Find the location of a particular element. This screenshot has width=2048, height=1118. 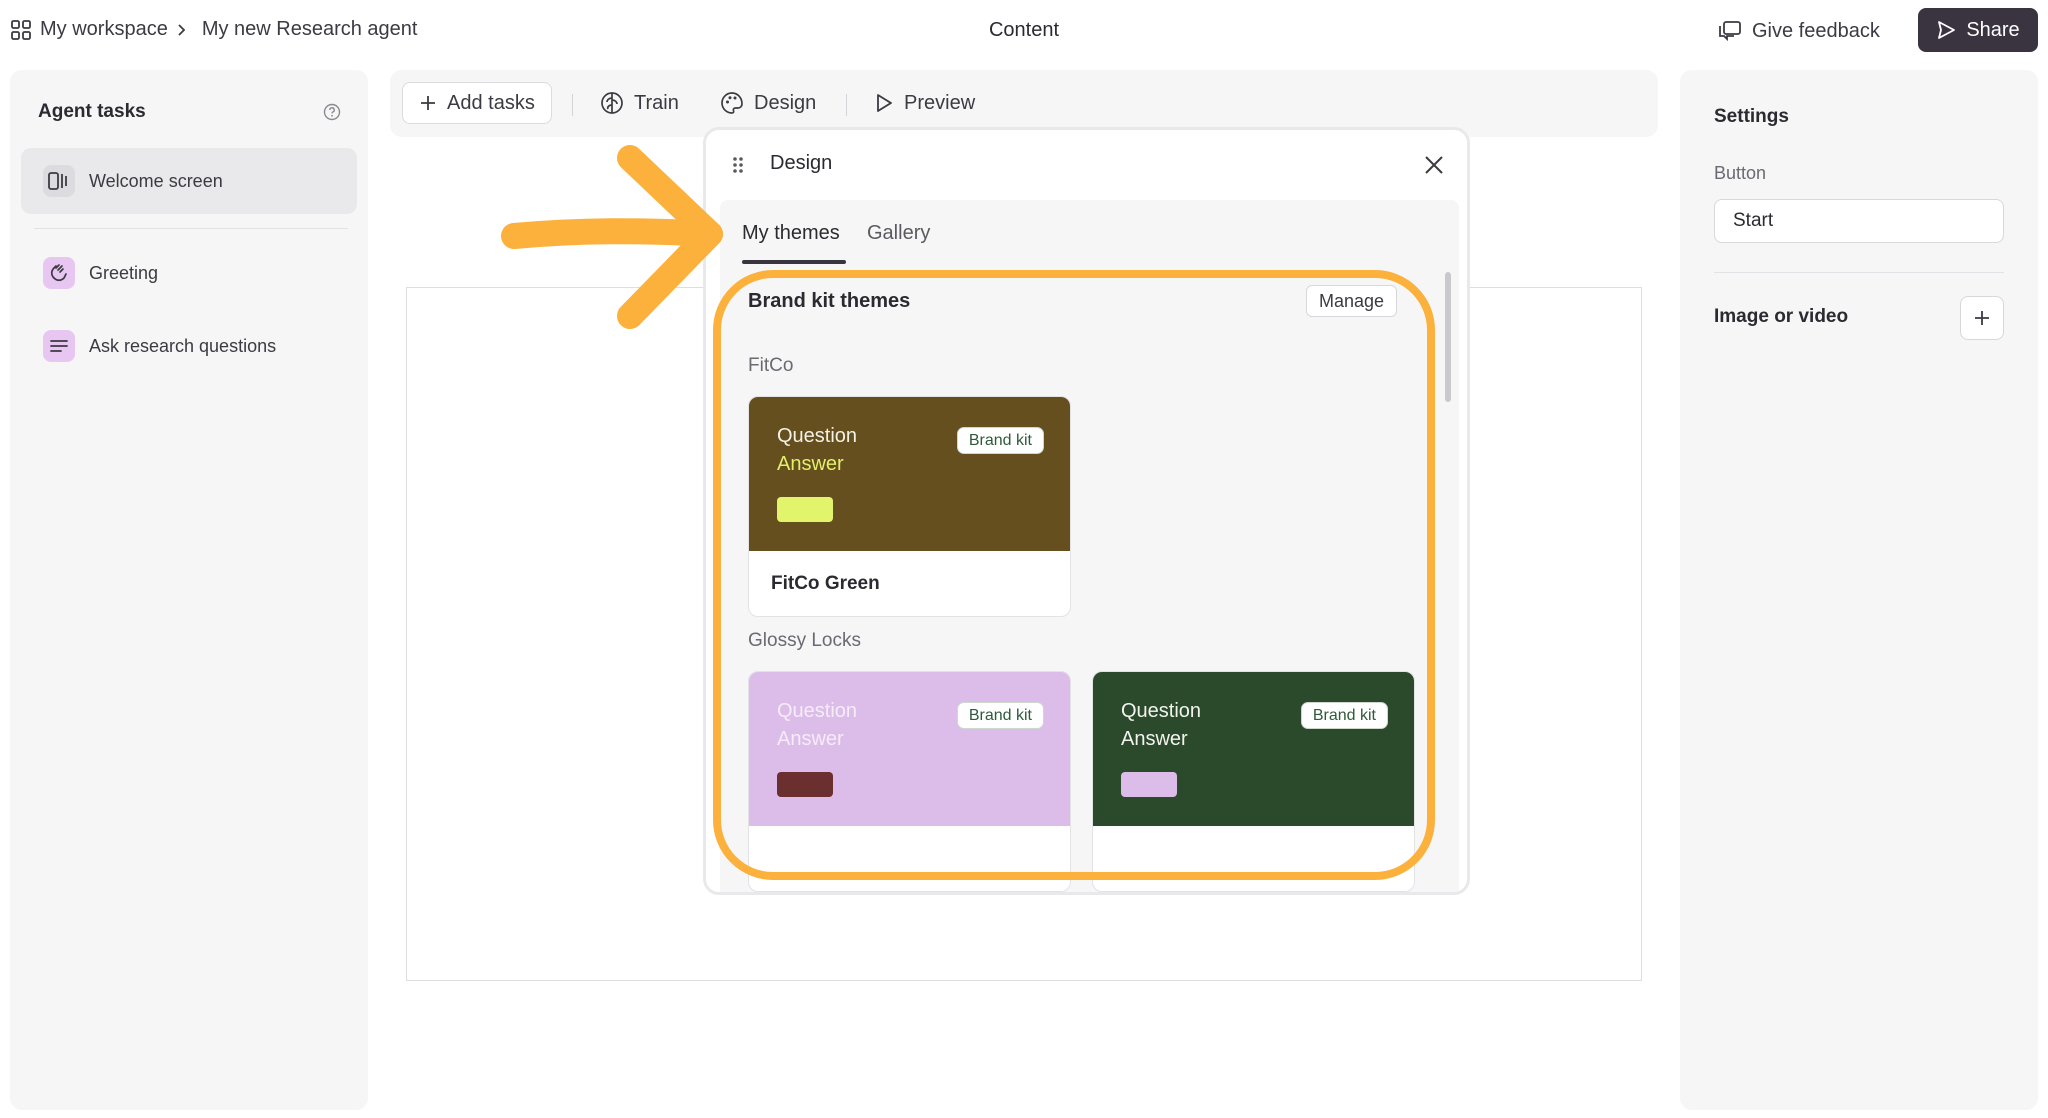

palette-icon is located at coordinates (732, 103).